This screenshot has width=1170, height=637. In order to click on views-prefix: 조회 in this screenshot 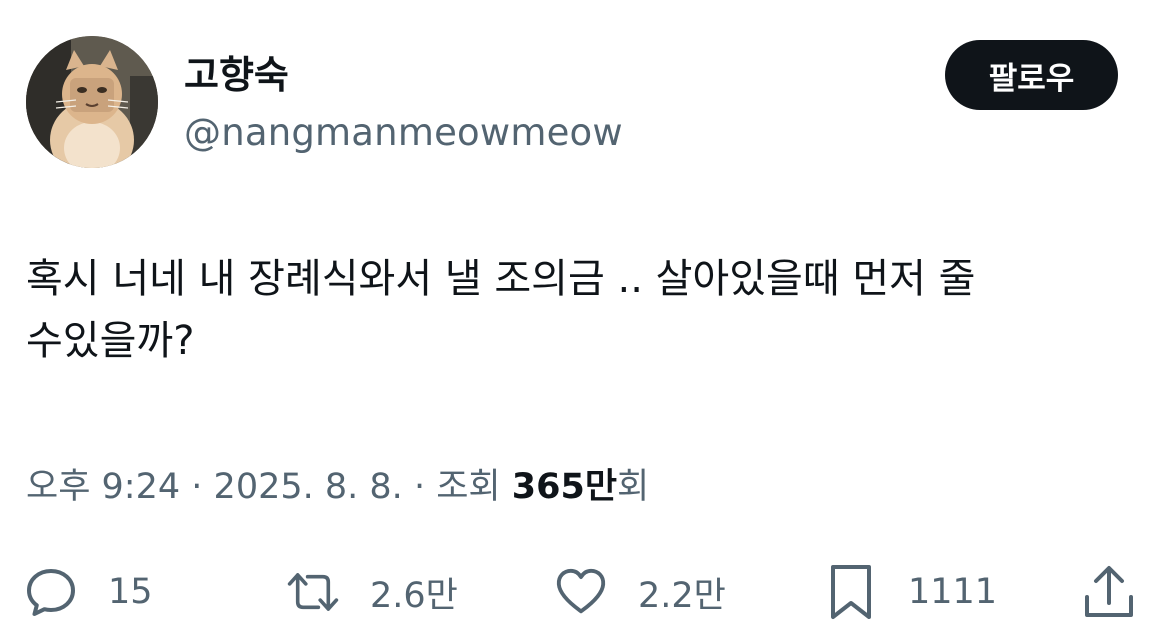, I will do `click(468, 487)`.